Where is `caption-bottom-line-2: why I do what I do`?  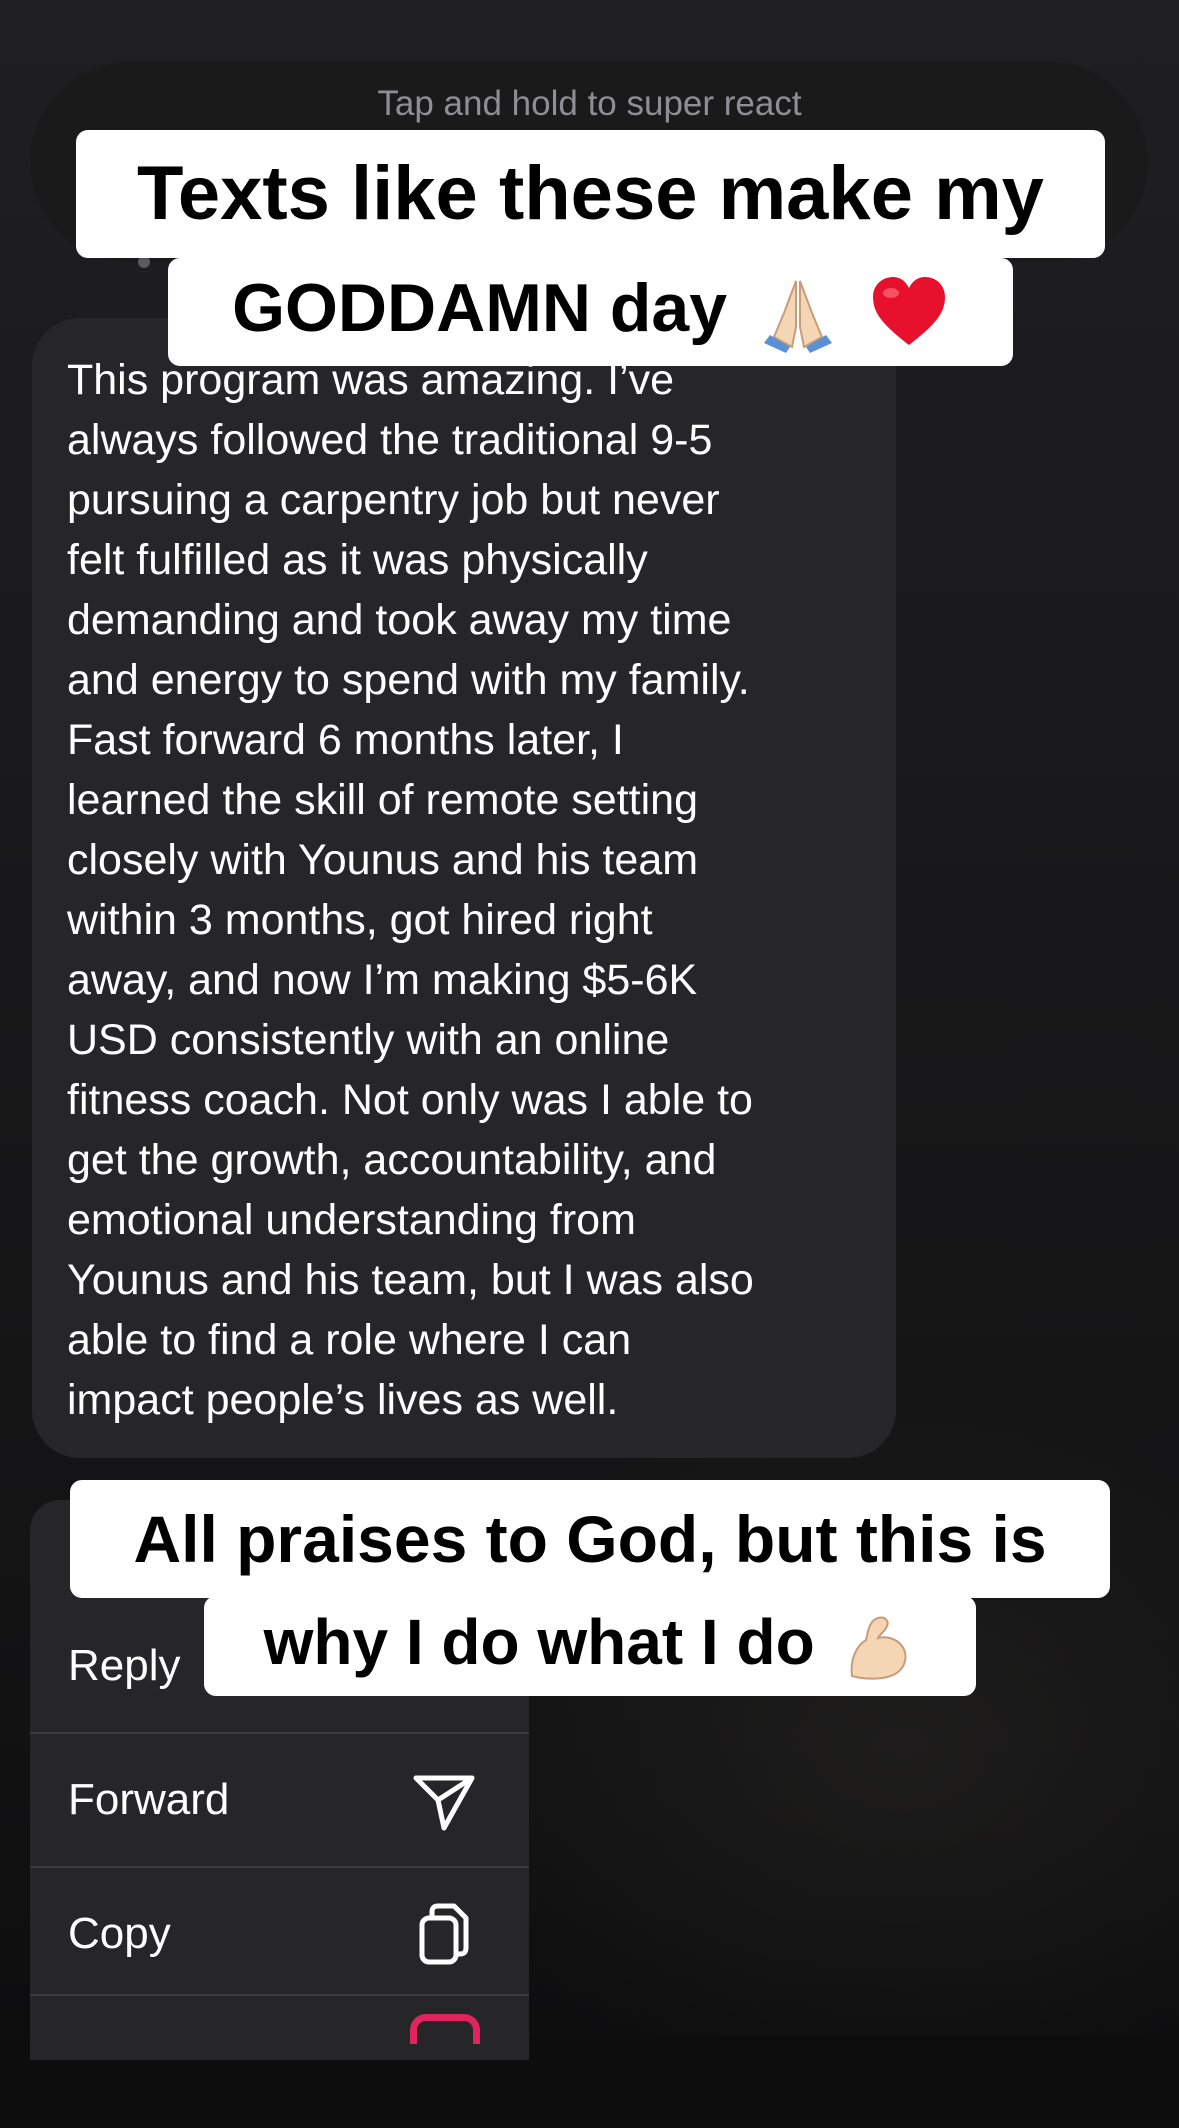
caption-bottom-line-2: why I do what I do is located at coordinates (590, 1646).